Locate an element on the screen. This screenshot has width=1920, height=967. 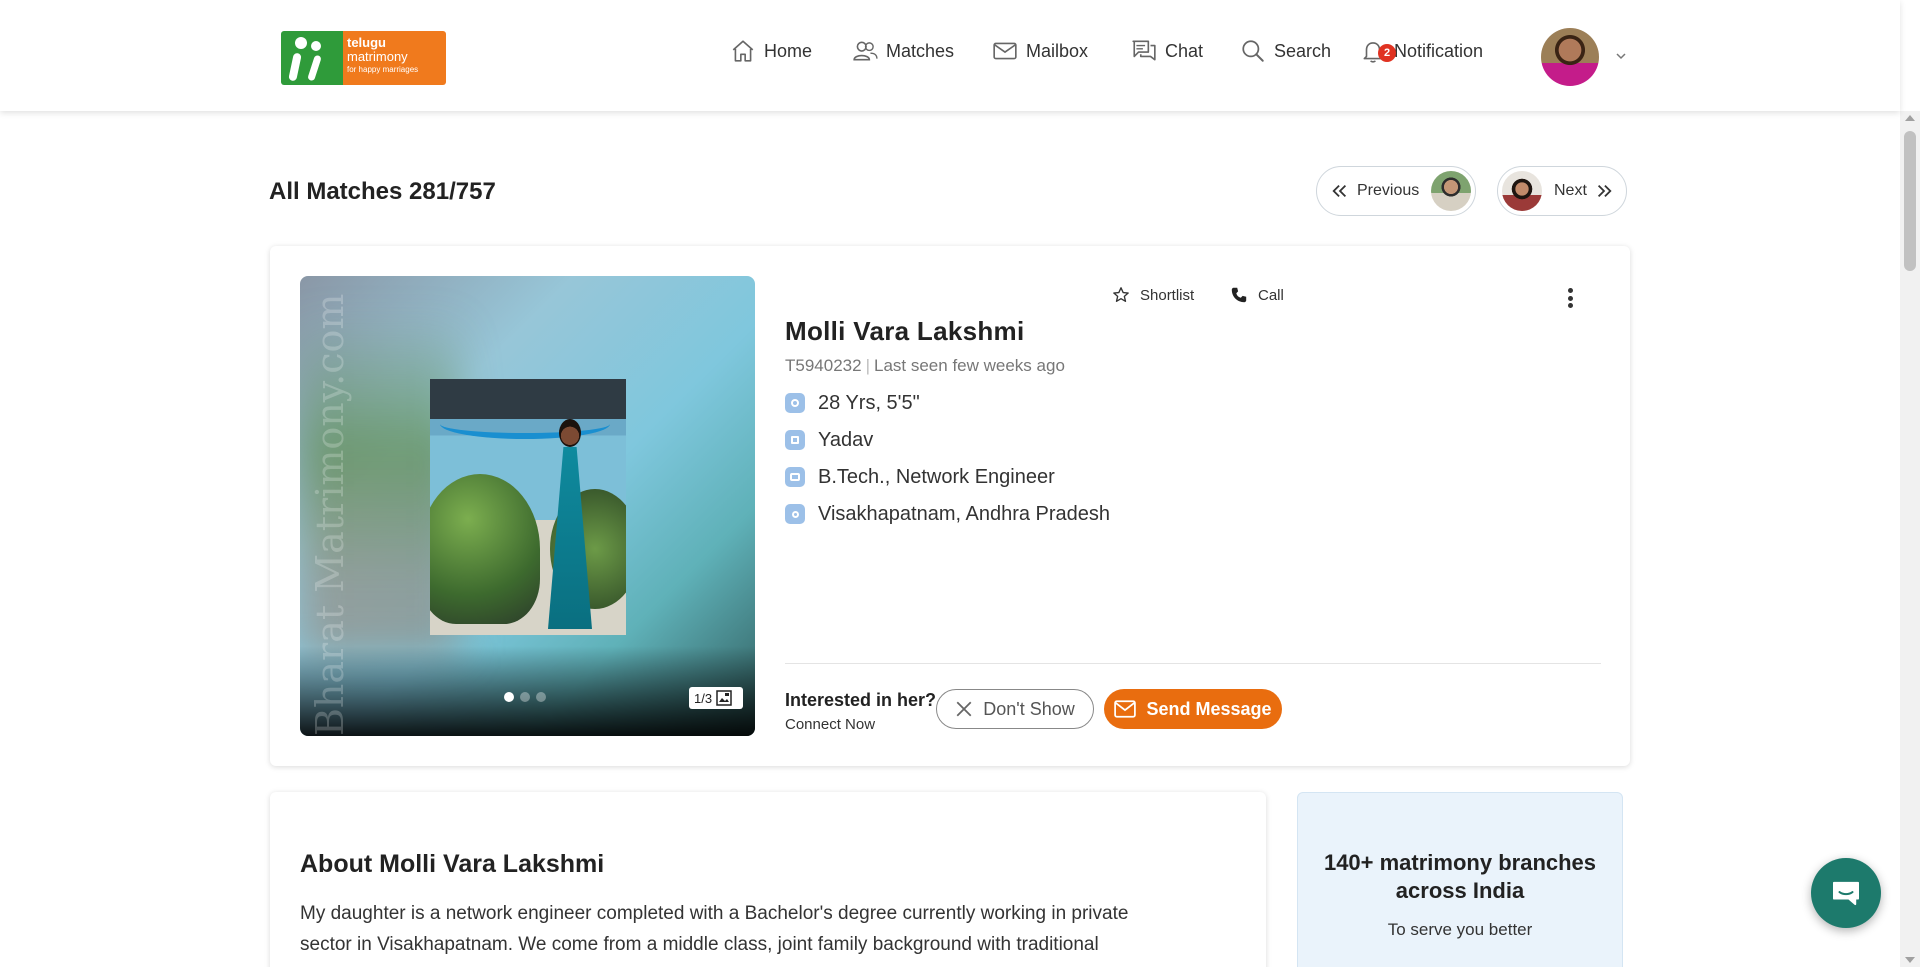
nav-home-label: Home is located at coordinates (788, 50).